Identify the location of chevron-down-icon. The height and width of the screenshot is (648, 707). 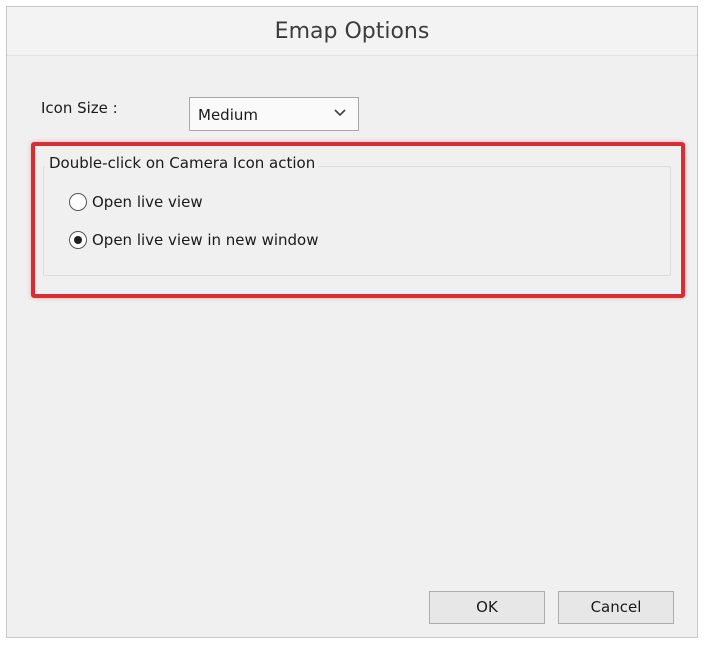
(340, 113).